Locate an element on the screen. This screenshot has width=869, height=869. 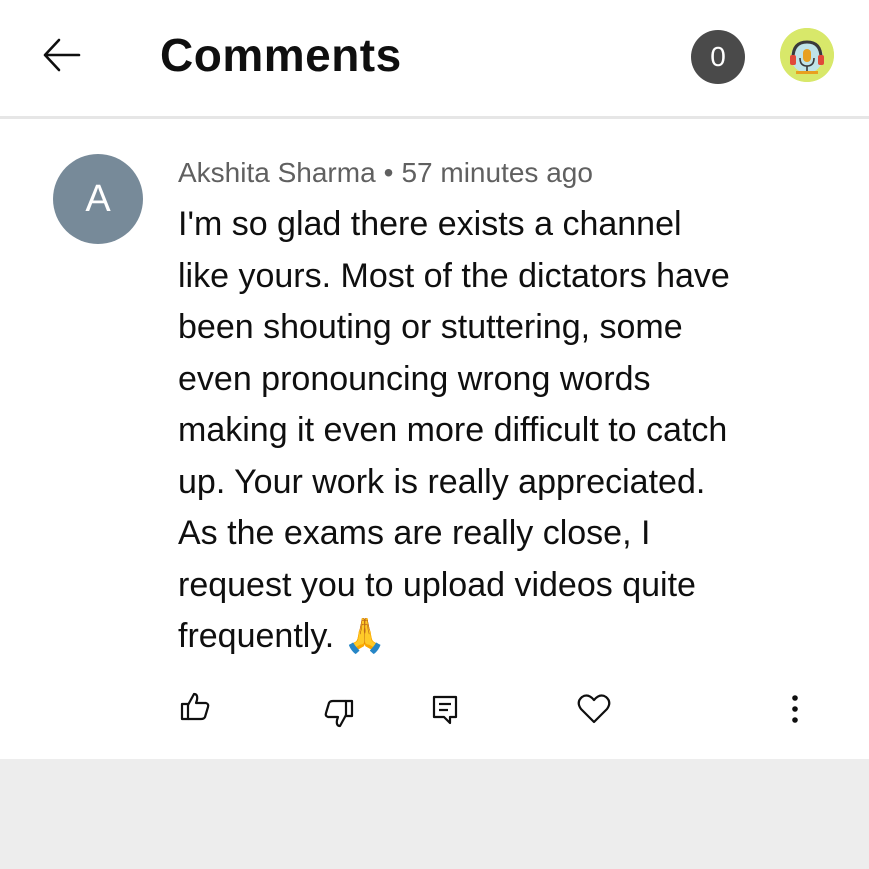
page-title: Comments is located at coordinates (281, 55).